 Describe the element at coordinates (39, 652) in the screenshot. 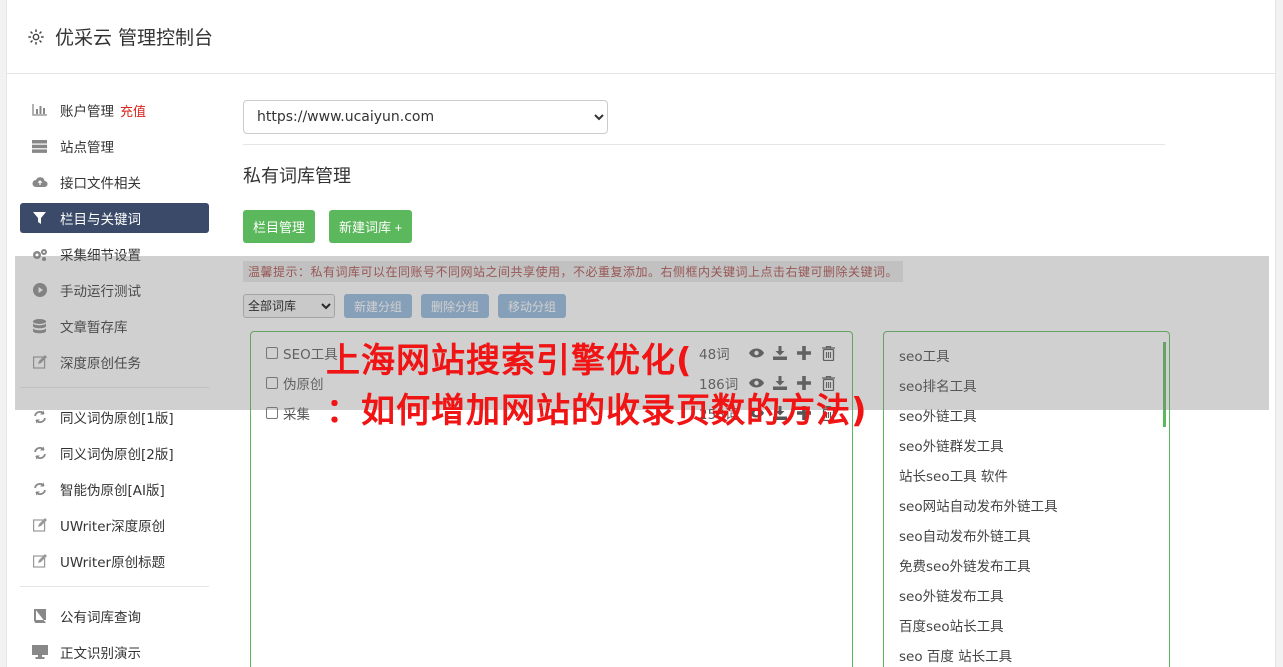

I see `monitor-icon` at that location.